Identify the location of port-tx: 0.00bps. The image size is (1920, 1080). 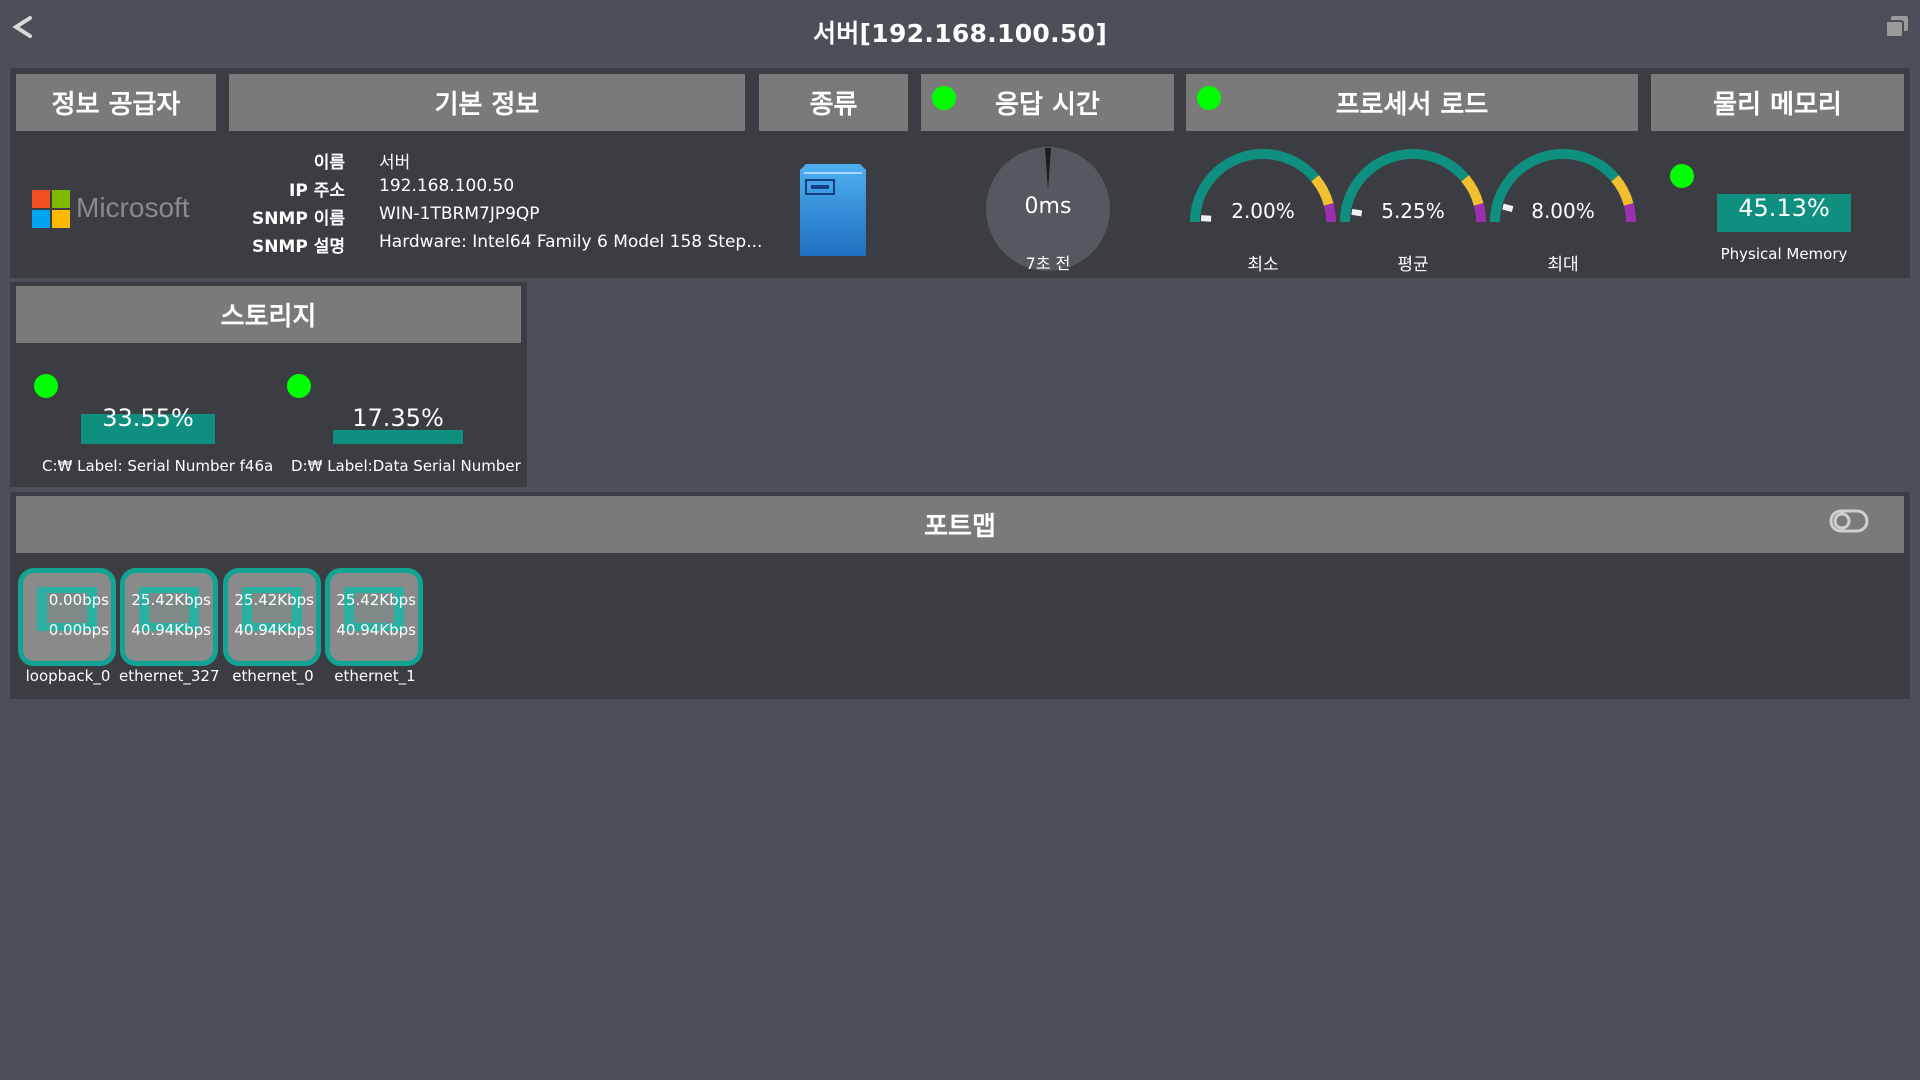
(78, 630).